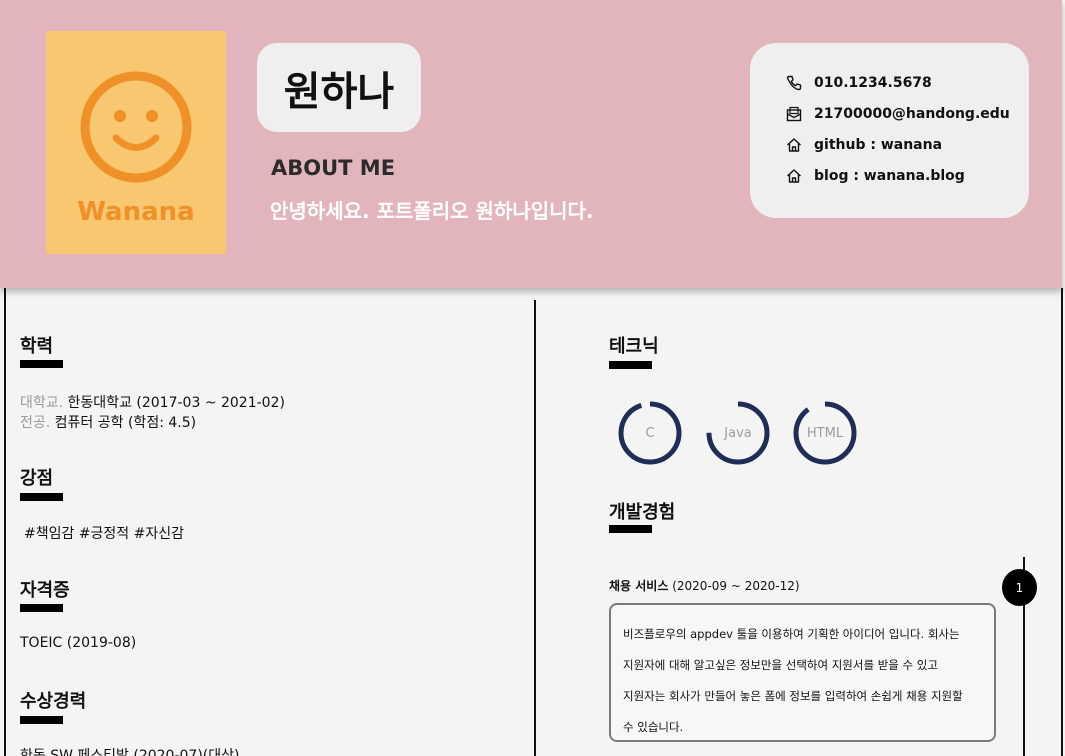 Image resolution: width=1065 pixels, height=756 pixels. I want to click on project-heading: 채용 서비스 (2020-09 ~ 2020-12), so click(704, 585).